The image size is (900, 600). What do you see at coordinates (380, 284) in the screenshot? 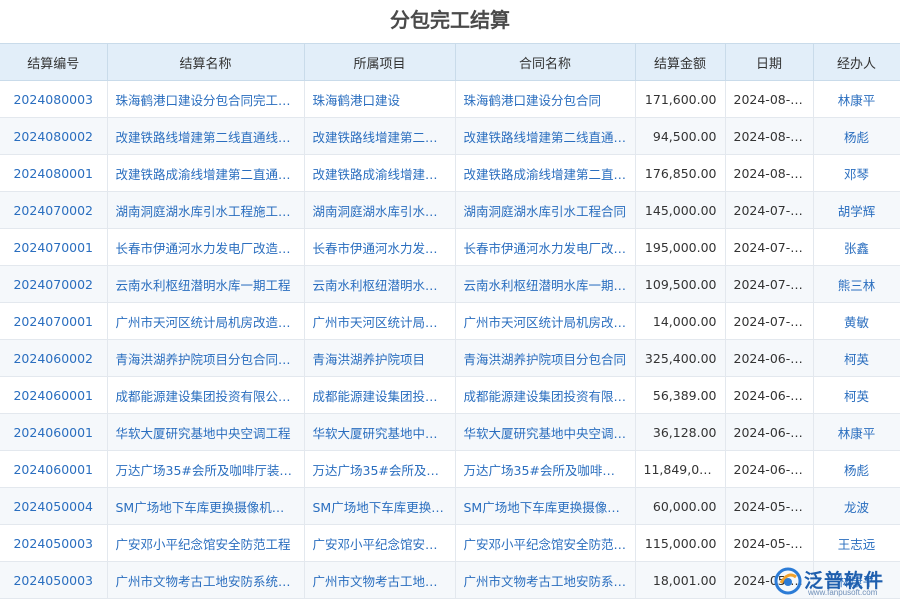
I see `cell-project: 云南水利枢纽潜明水库一期` at bounding box center [380, 284].